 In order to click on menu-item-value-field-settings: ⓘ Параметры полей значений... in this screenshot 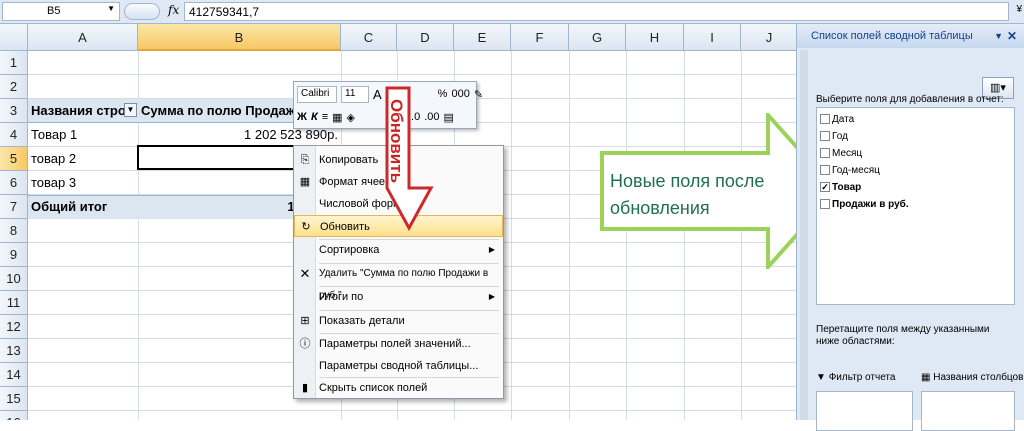, I will do `click(398, 344)`.